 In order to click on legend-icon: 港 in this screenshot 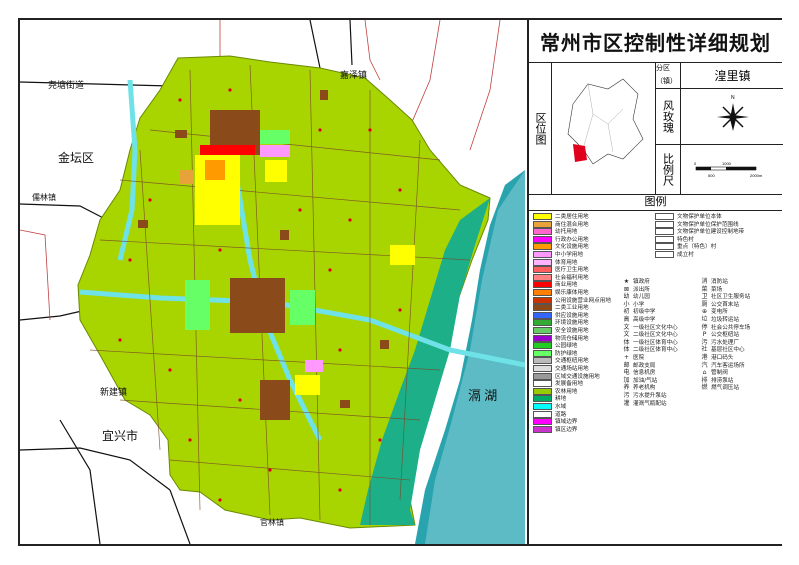, I will do `click(704, 357)`.